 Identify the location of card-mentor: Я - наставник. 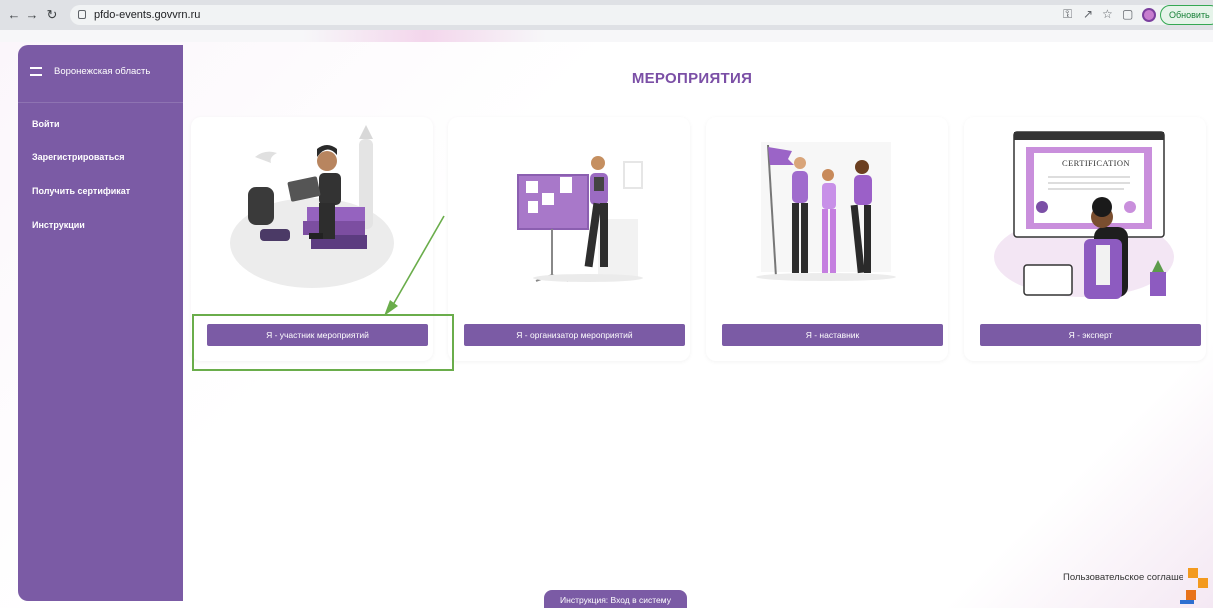
(827, 239).